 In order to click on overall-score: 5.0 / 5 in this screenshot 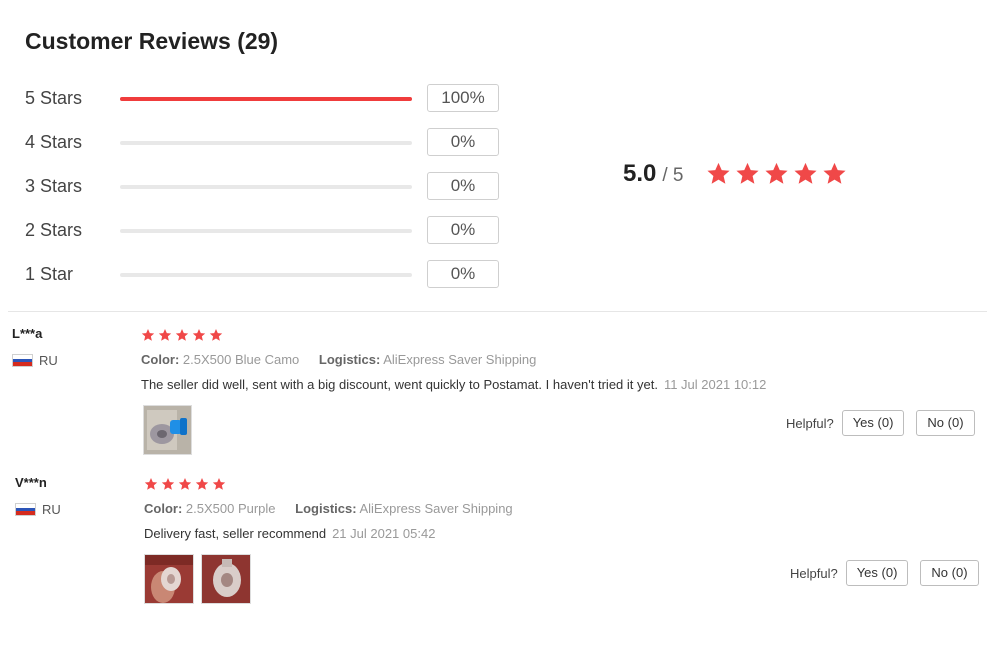, I will do `click(653, 177)`.